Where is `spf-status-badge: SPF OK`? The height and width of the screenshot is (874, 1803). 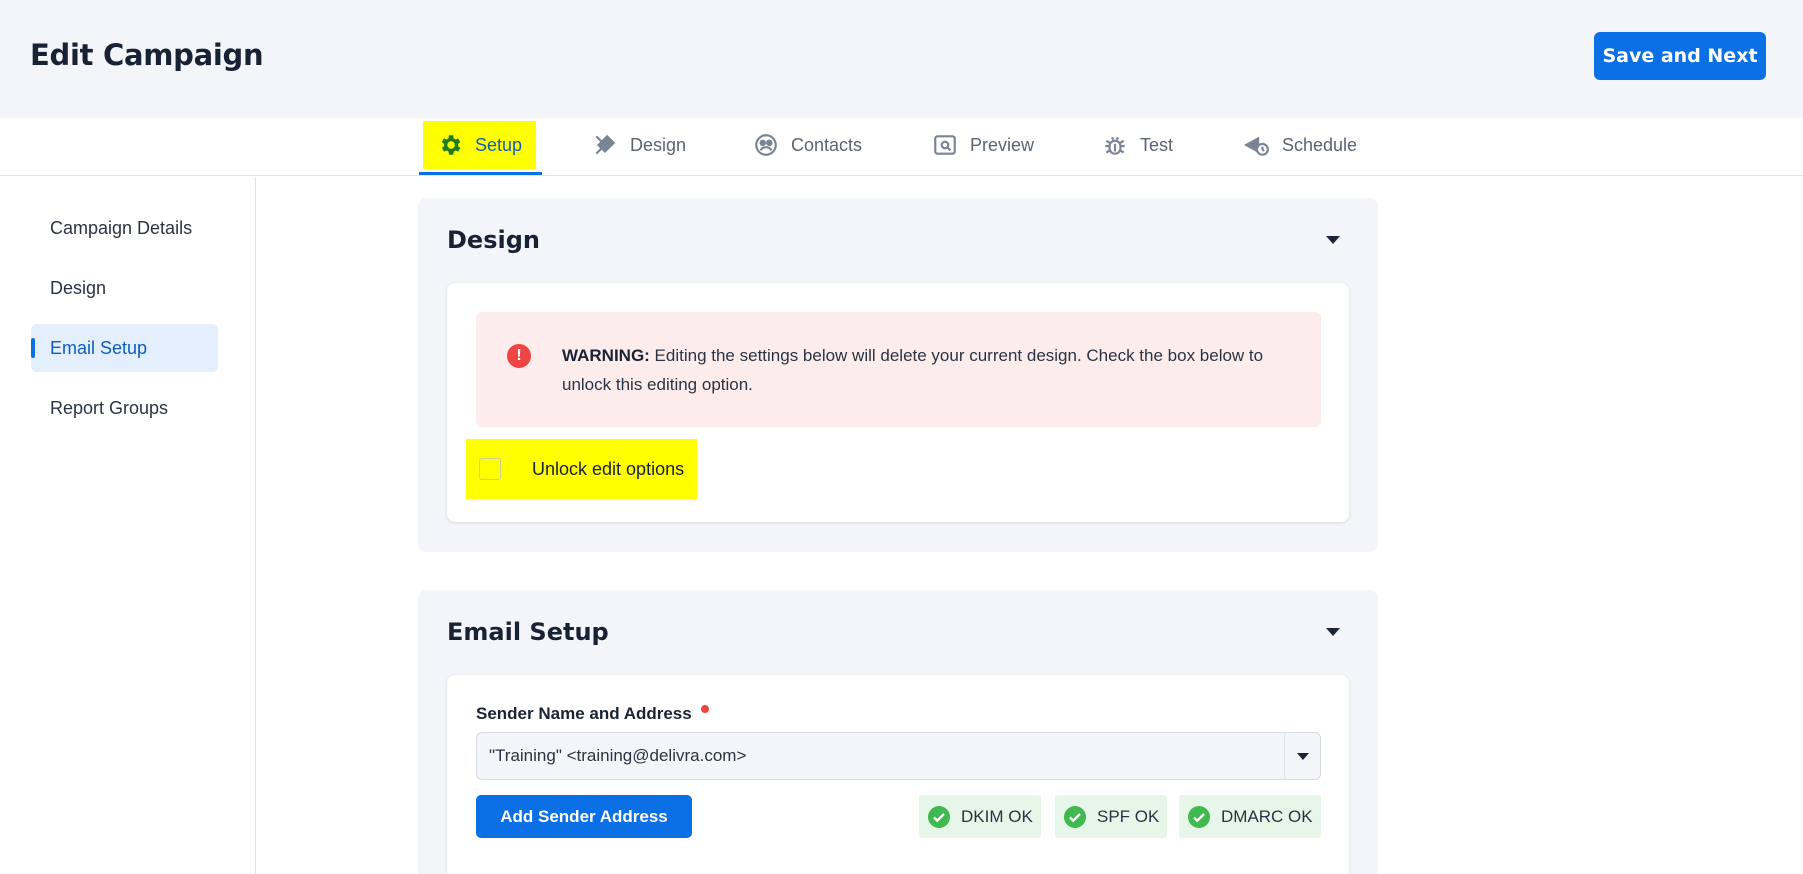
spf-status-badge: SPF OK is located at coordinates (1111, 816).